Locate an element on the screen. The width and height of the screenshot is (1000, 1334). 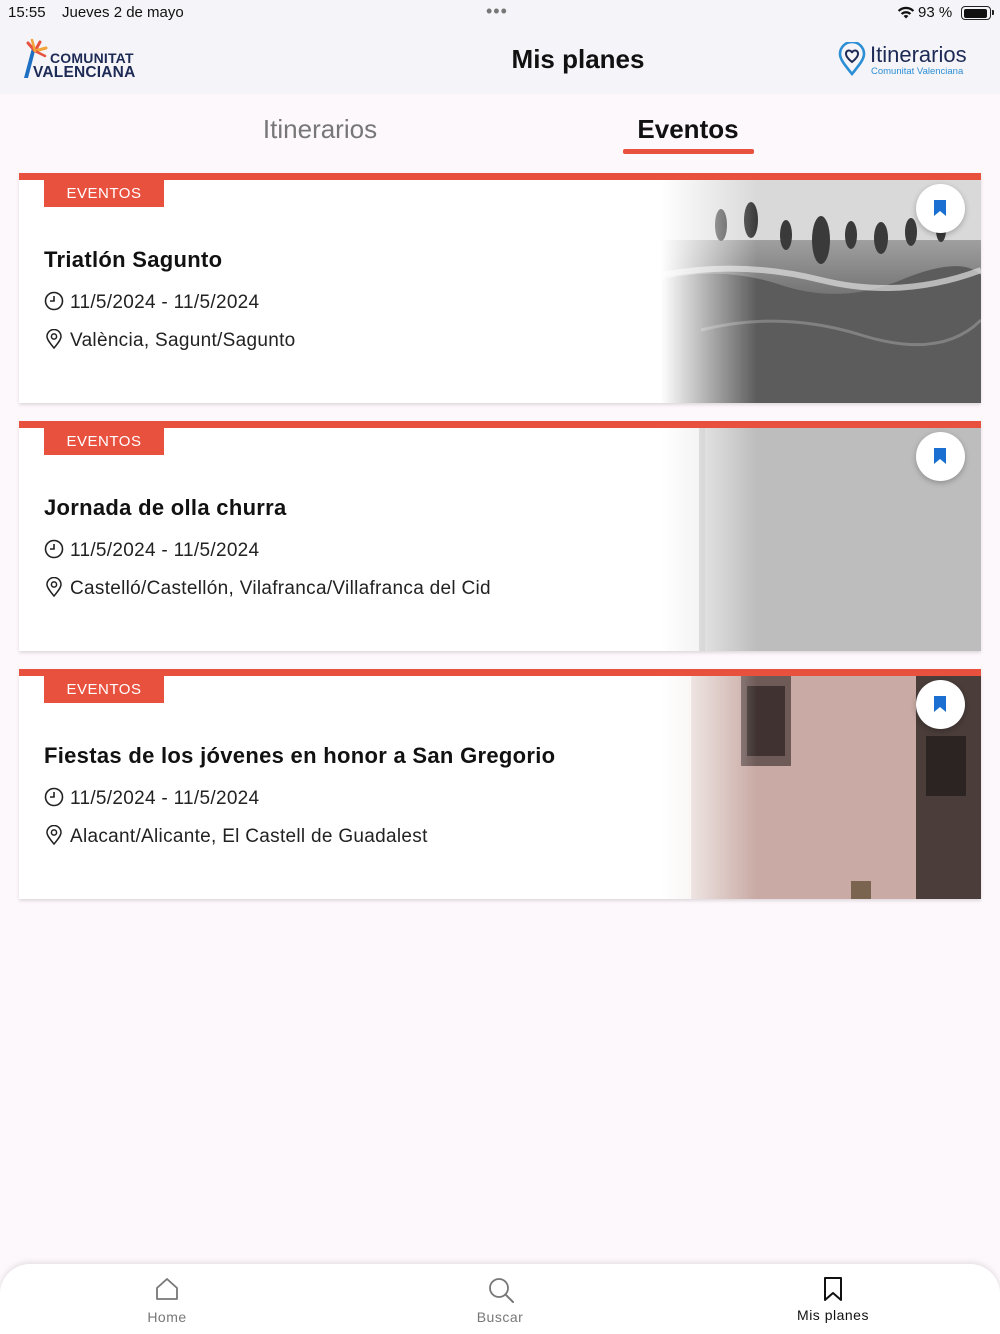
status-date: Jueves 2 de mayo is located at coordinates (123, 12).